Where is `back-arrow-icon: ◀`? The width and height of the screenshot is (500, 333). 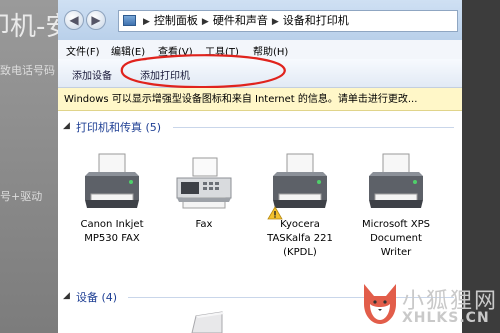 back-arrow-icon: ◀ is located at coordinates (74, 20).